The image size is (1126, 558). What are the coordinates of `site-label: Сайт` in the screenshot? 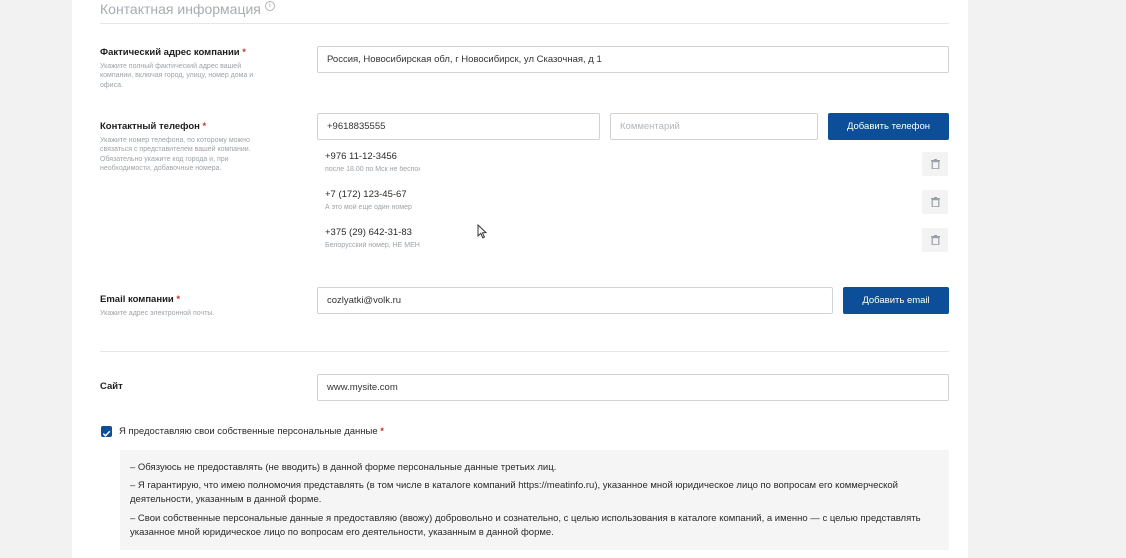 It's located at (111, 386).